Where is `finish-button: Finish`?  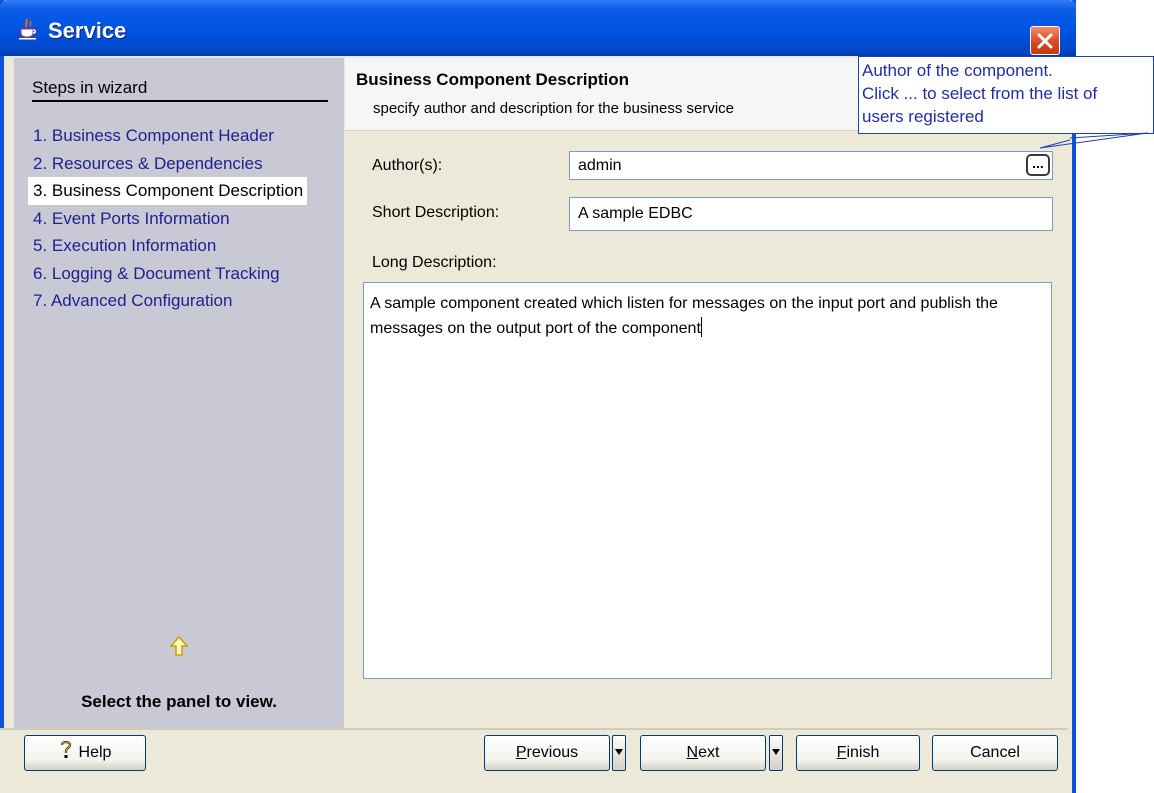
finish-button: Finish is located at coordinates (858, 753).